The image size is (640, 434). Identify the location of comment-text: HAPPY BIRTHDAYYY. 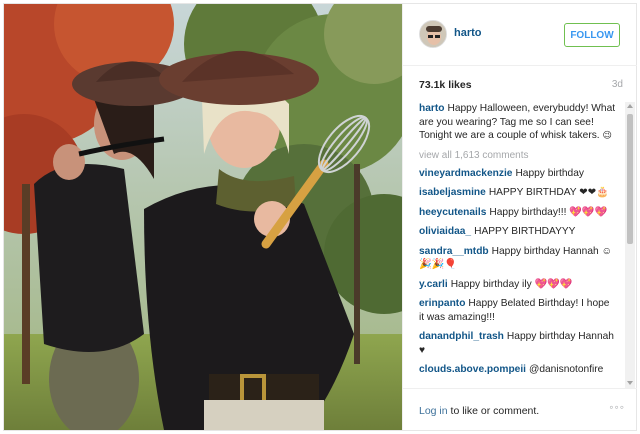
(525, 231).